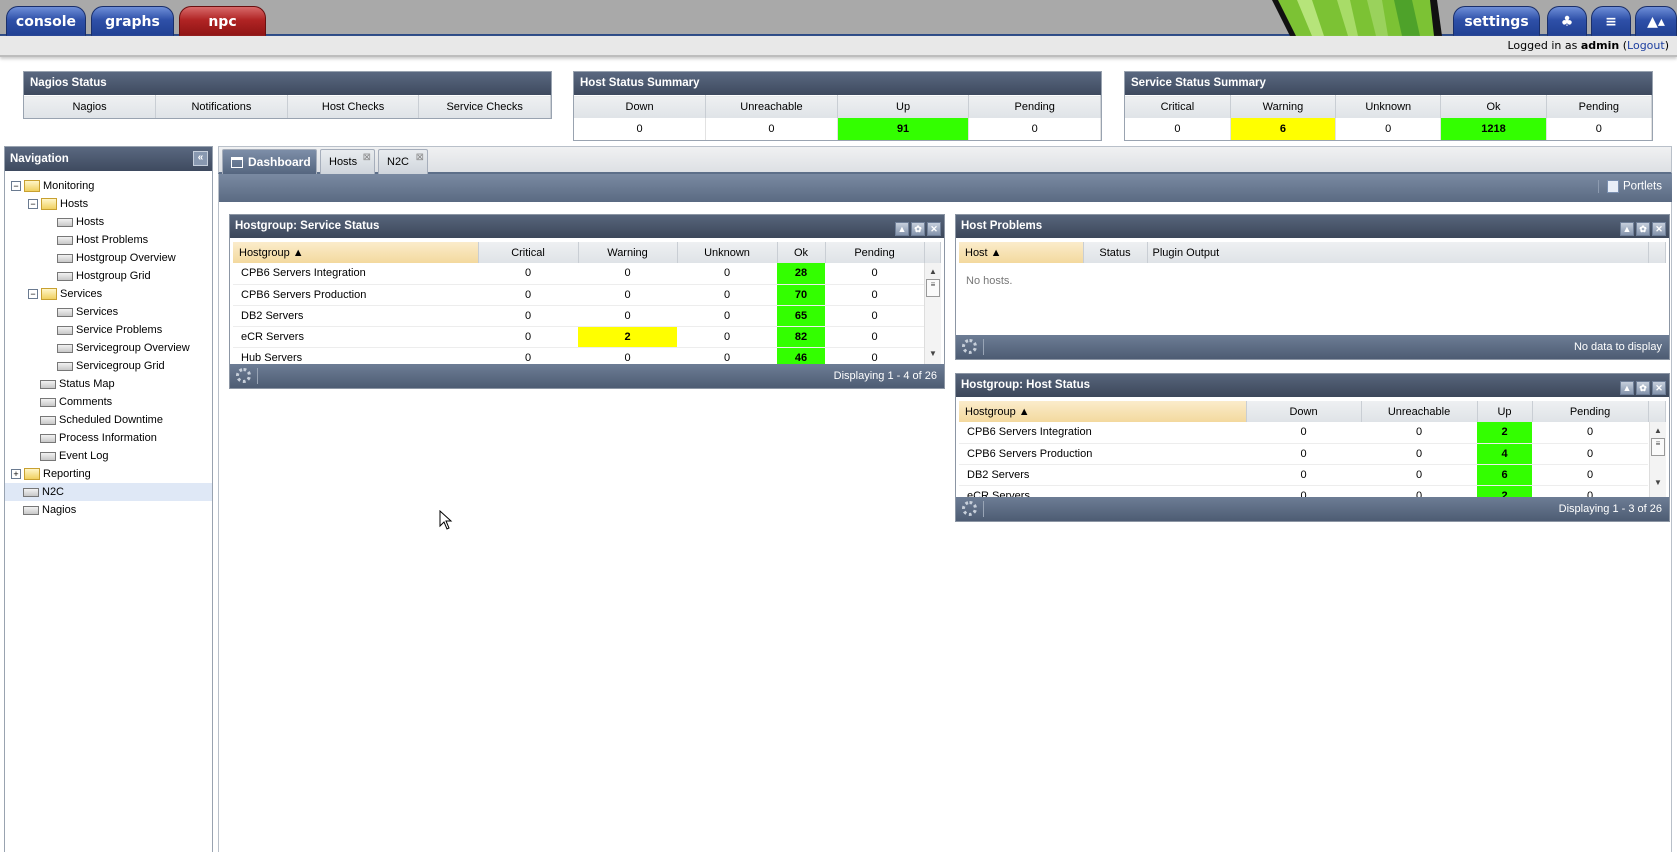 Image resolution: width=1677 pixels, height=852 pixels. I want to click on vertical-scrollbar: ▲ ≡ ▼, so click(1657, 460).